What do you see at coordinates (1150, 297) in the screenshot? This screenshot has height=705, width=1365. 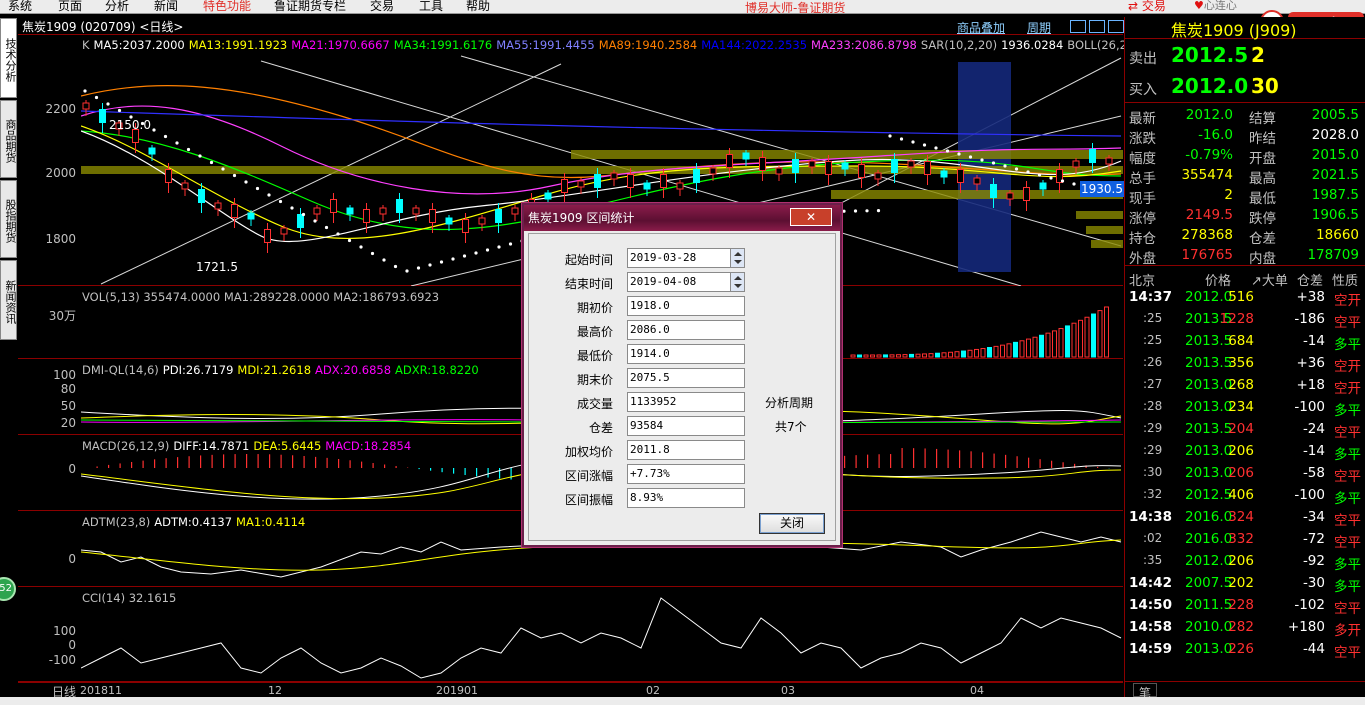 I see `tick-time: 14:37` at bounding box center [1150, 297].